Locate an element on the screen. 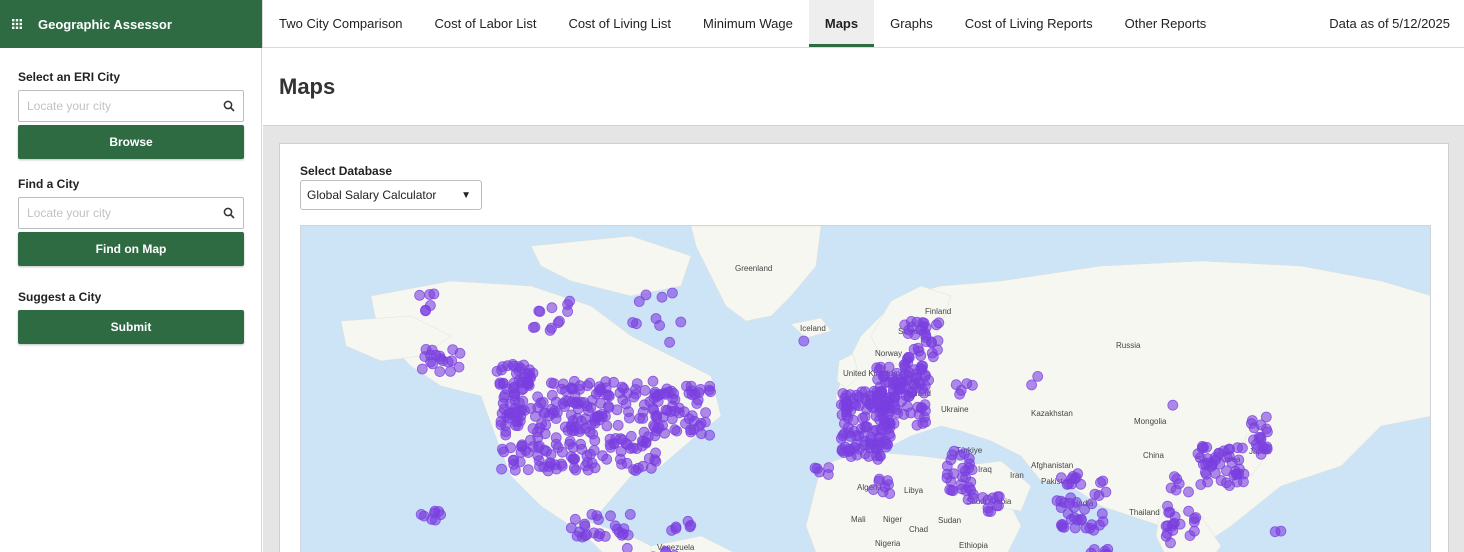 Image resolution: width=1464 pixels, height=552 pixels. tab-cost-of-living-list: Cost of Living List is located at coordinates (619, 23).